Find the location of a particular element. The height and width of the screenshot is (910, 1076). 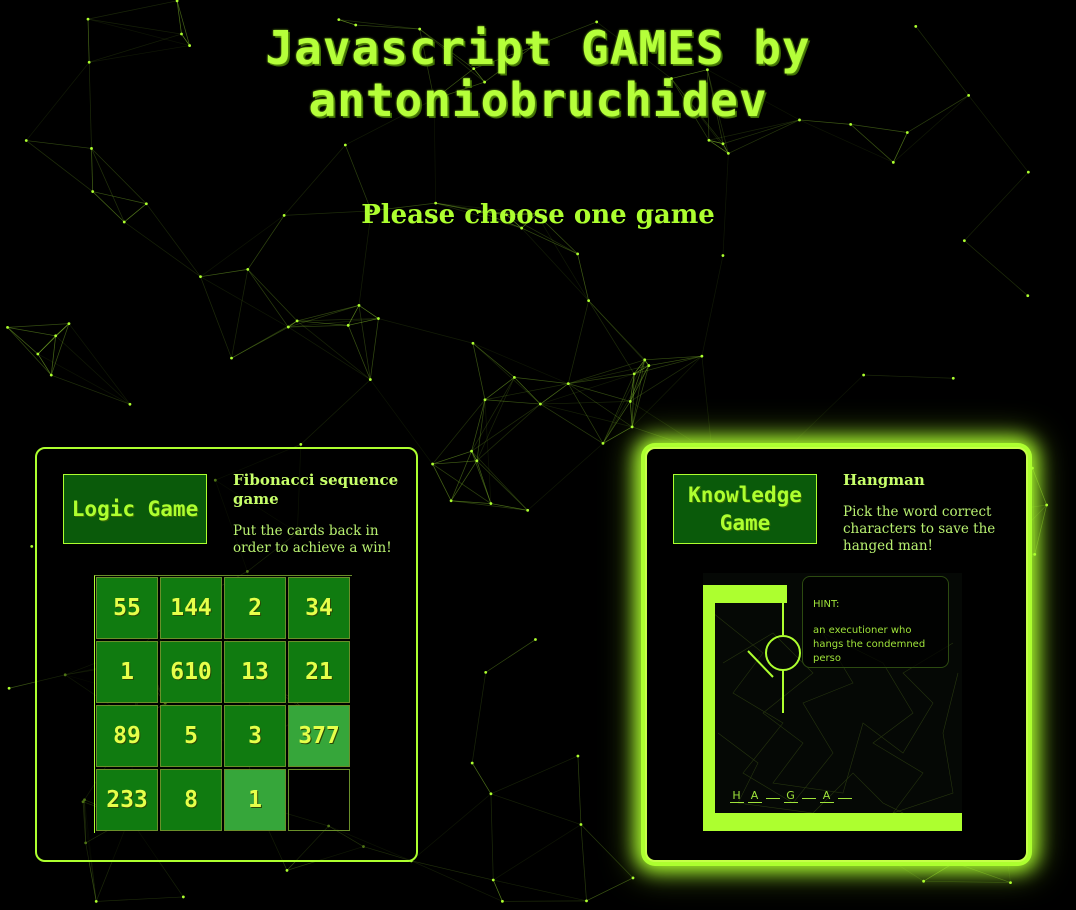

number-card: 233 is located at coordinates (127, 800).